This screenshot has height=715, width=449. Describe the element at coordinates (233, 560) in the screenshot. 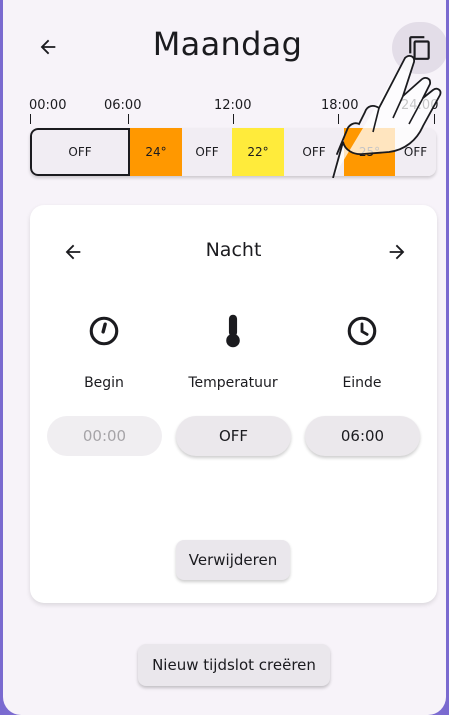

I see `delete-button: Verwijderen` at that location.